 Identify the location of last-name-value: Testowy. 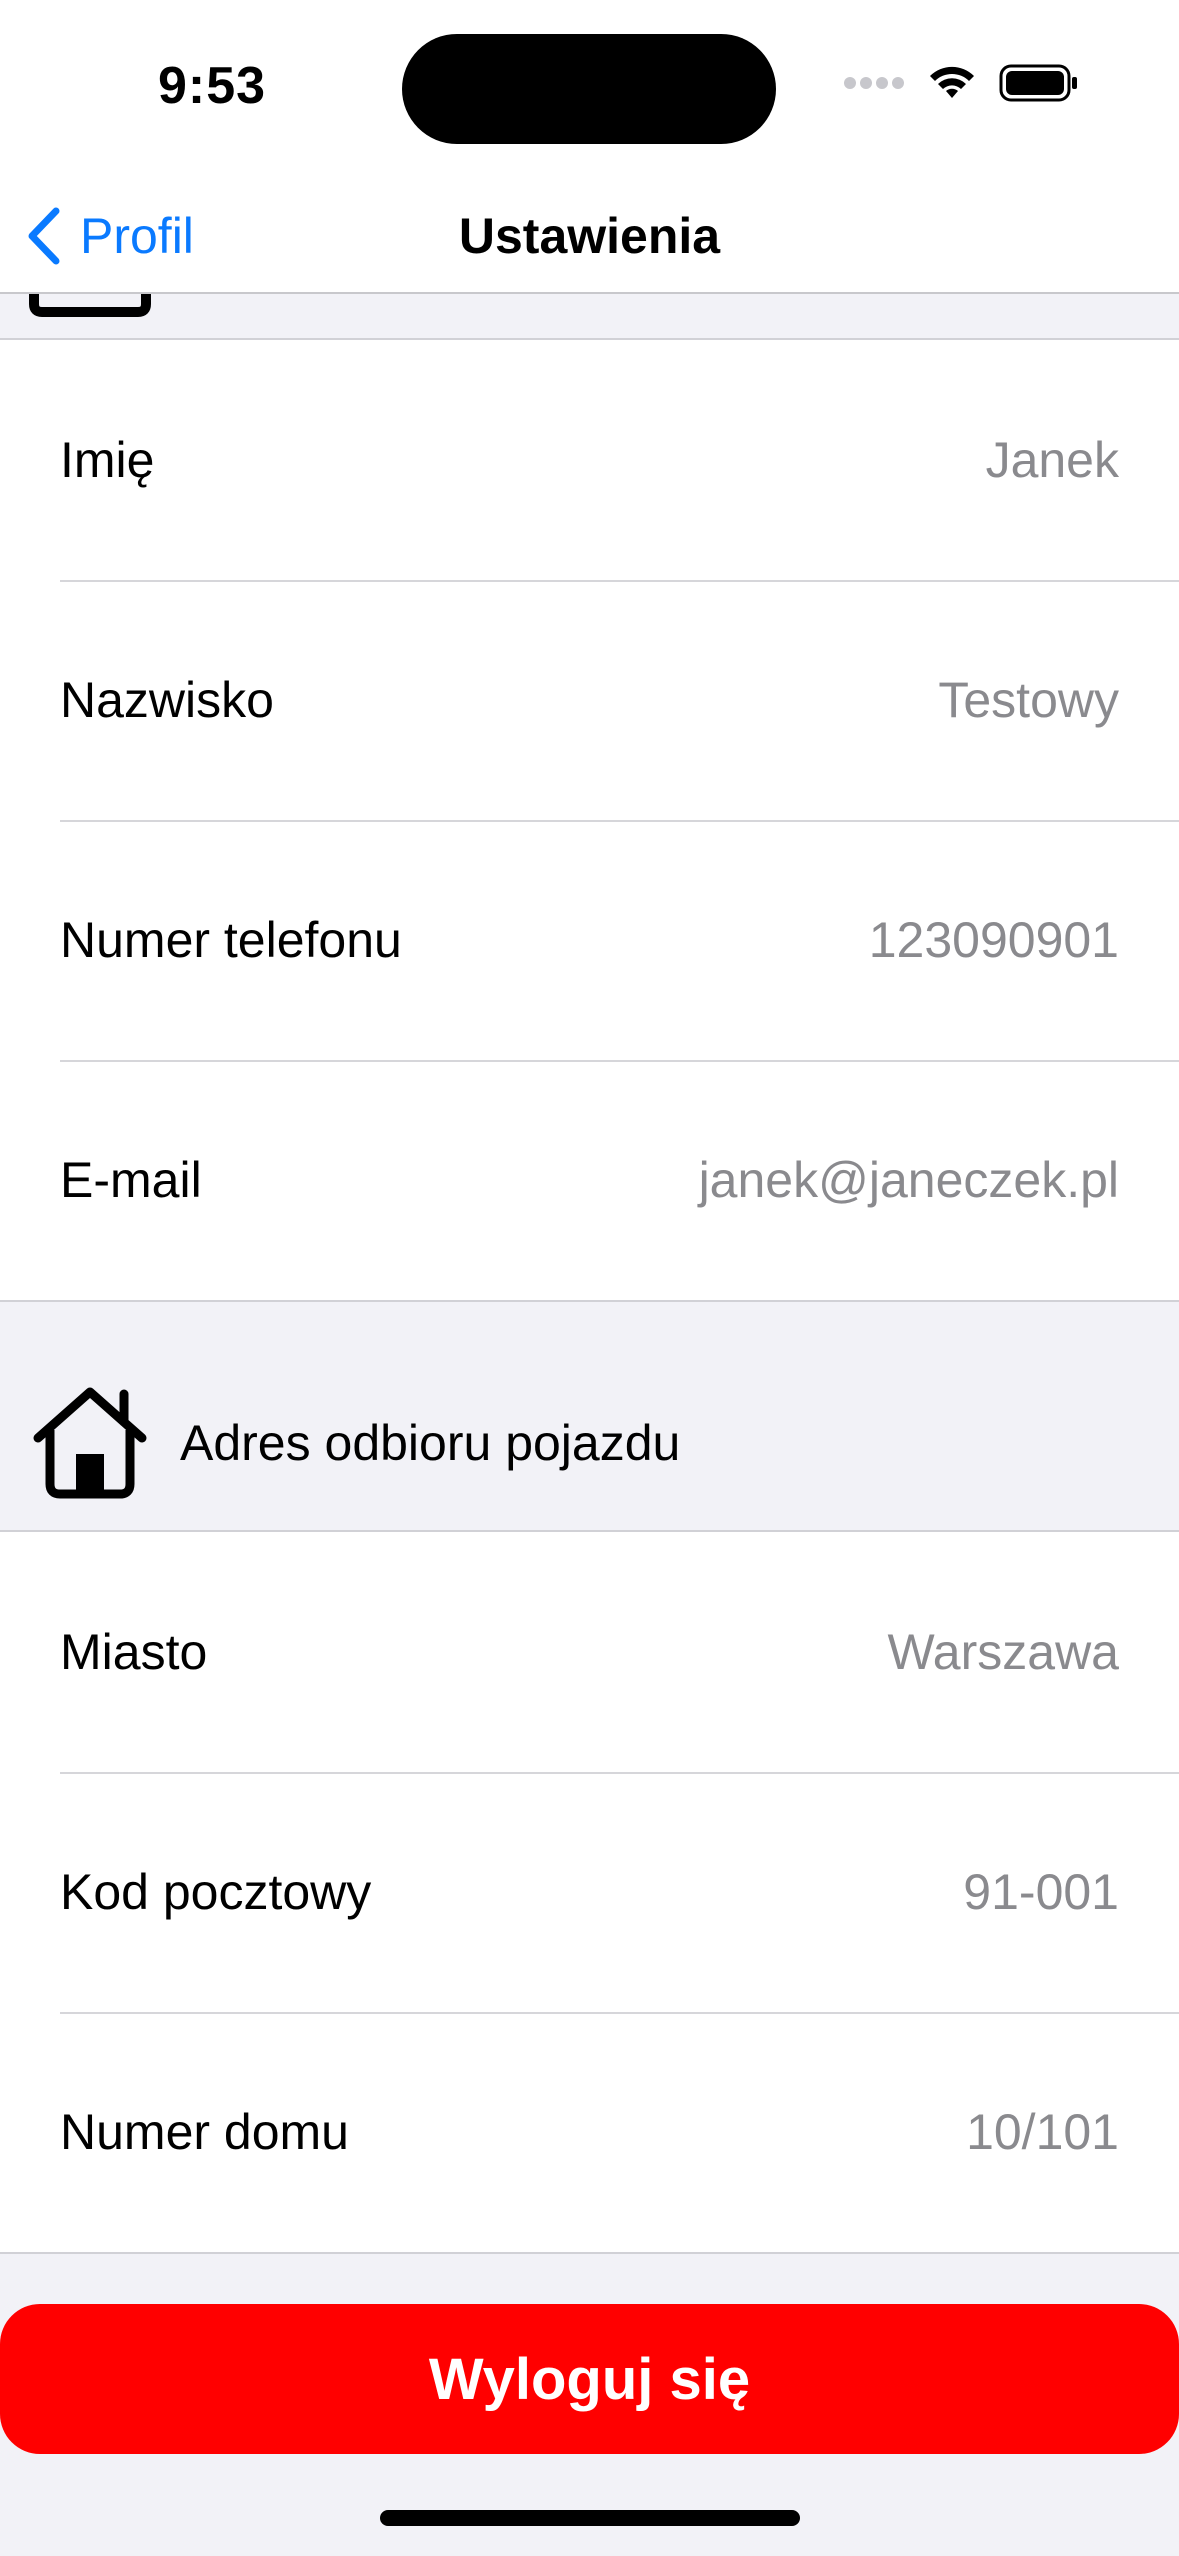
(1028, 700).